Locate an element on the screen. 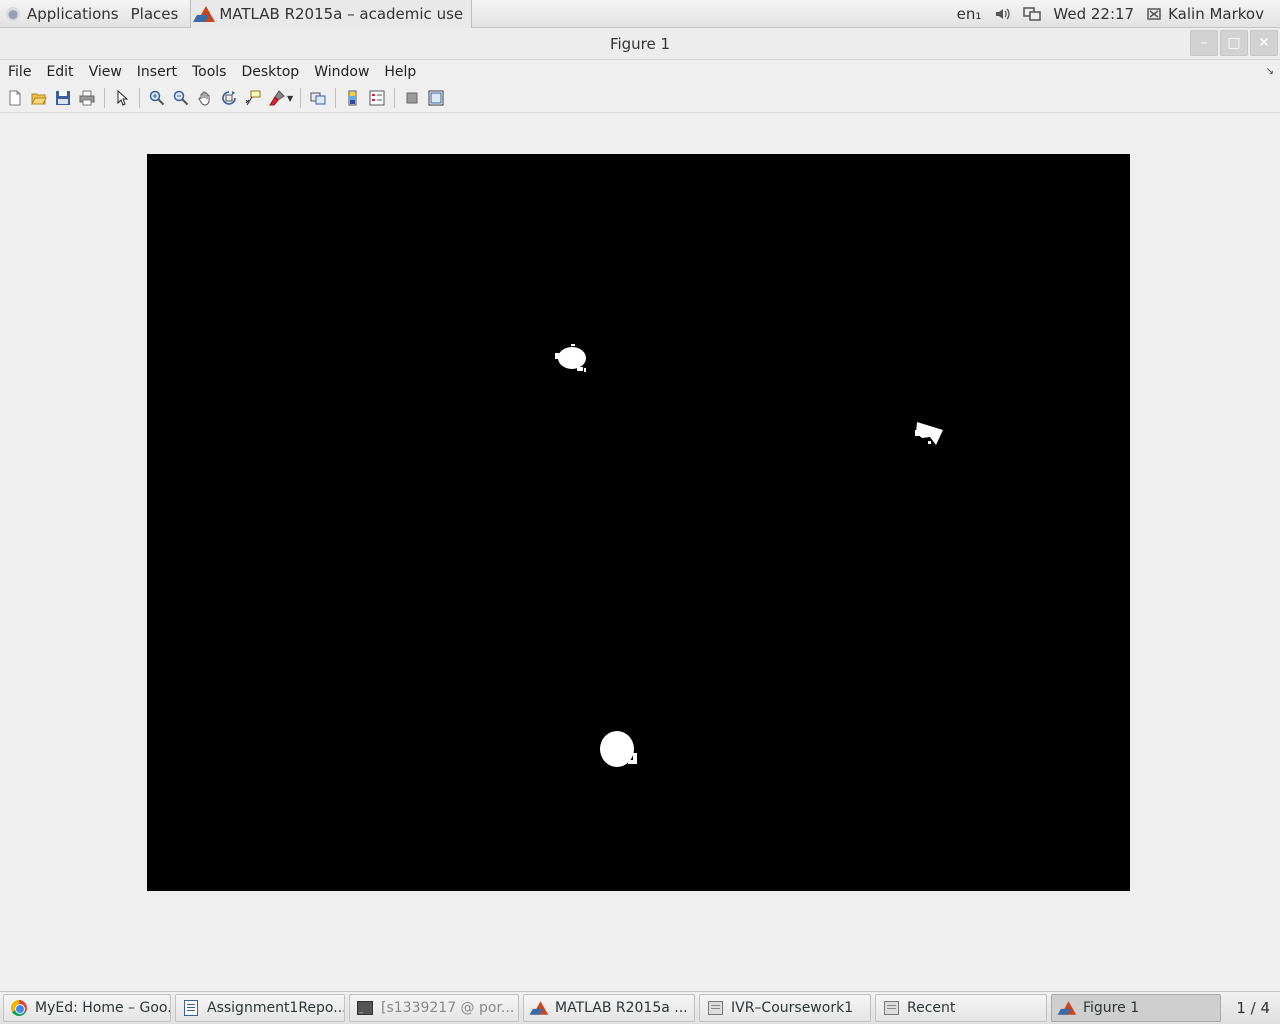 The width and height of the screenshot is (1280, 1024). zoom-out-icon is located at coordinates (181, 98).